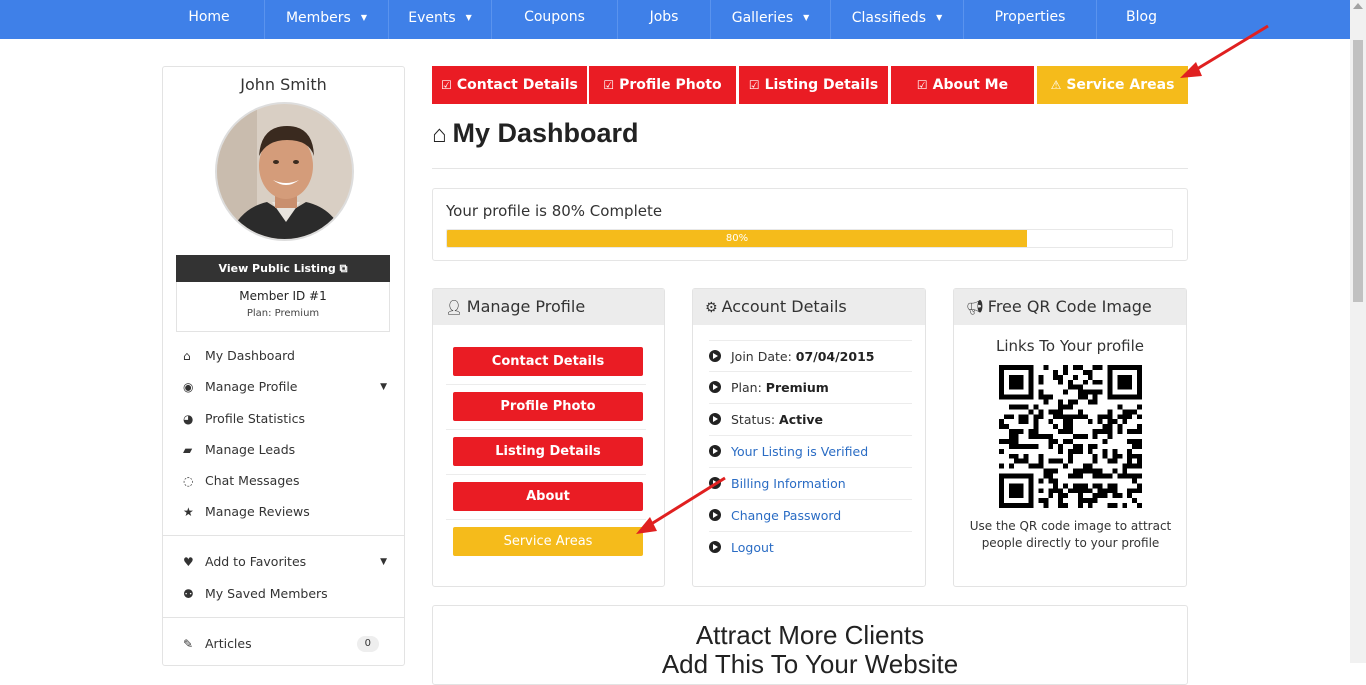 The height and width of the screenshot is (685, 1366). Describe the element at coordinates (554, 17) in the screenshot. I see `nav-label: Coupons` at that location.